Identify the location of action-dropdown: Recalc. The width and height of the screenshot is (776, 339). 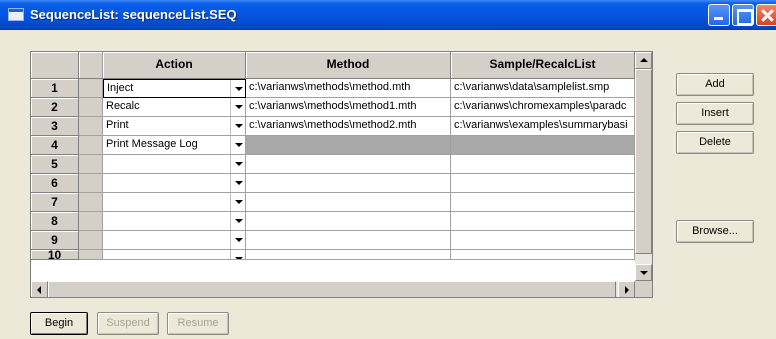
(174, 107).